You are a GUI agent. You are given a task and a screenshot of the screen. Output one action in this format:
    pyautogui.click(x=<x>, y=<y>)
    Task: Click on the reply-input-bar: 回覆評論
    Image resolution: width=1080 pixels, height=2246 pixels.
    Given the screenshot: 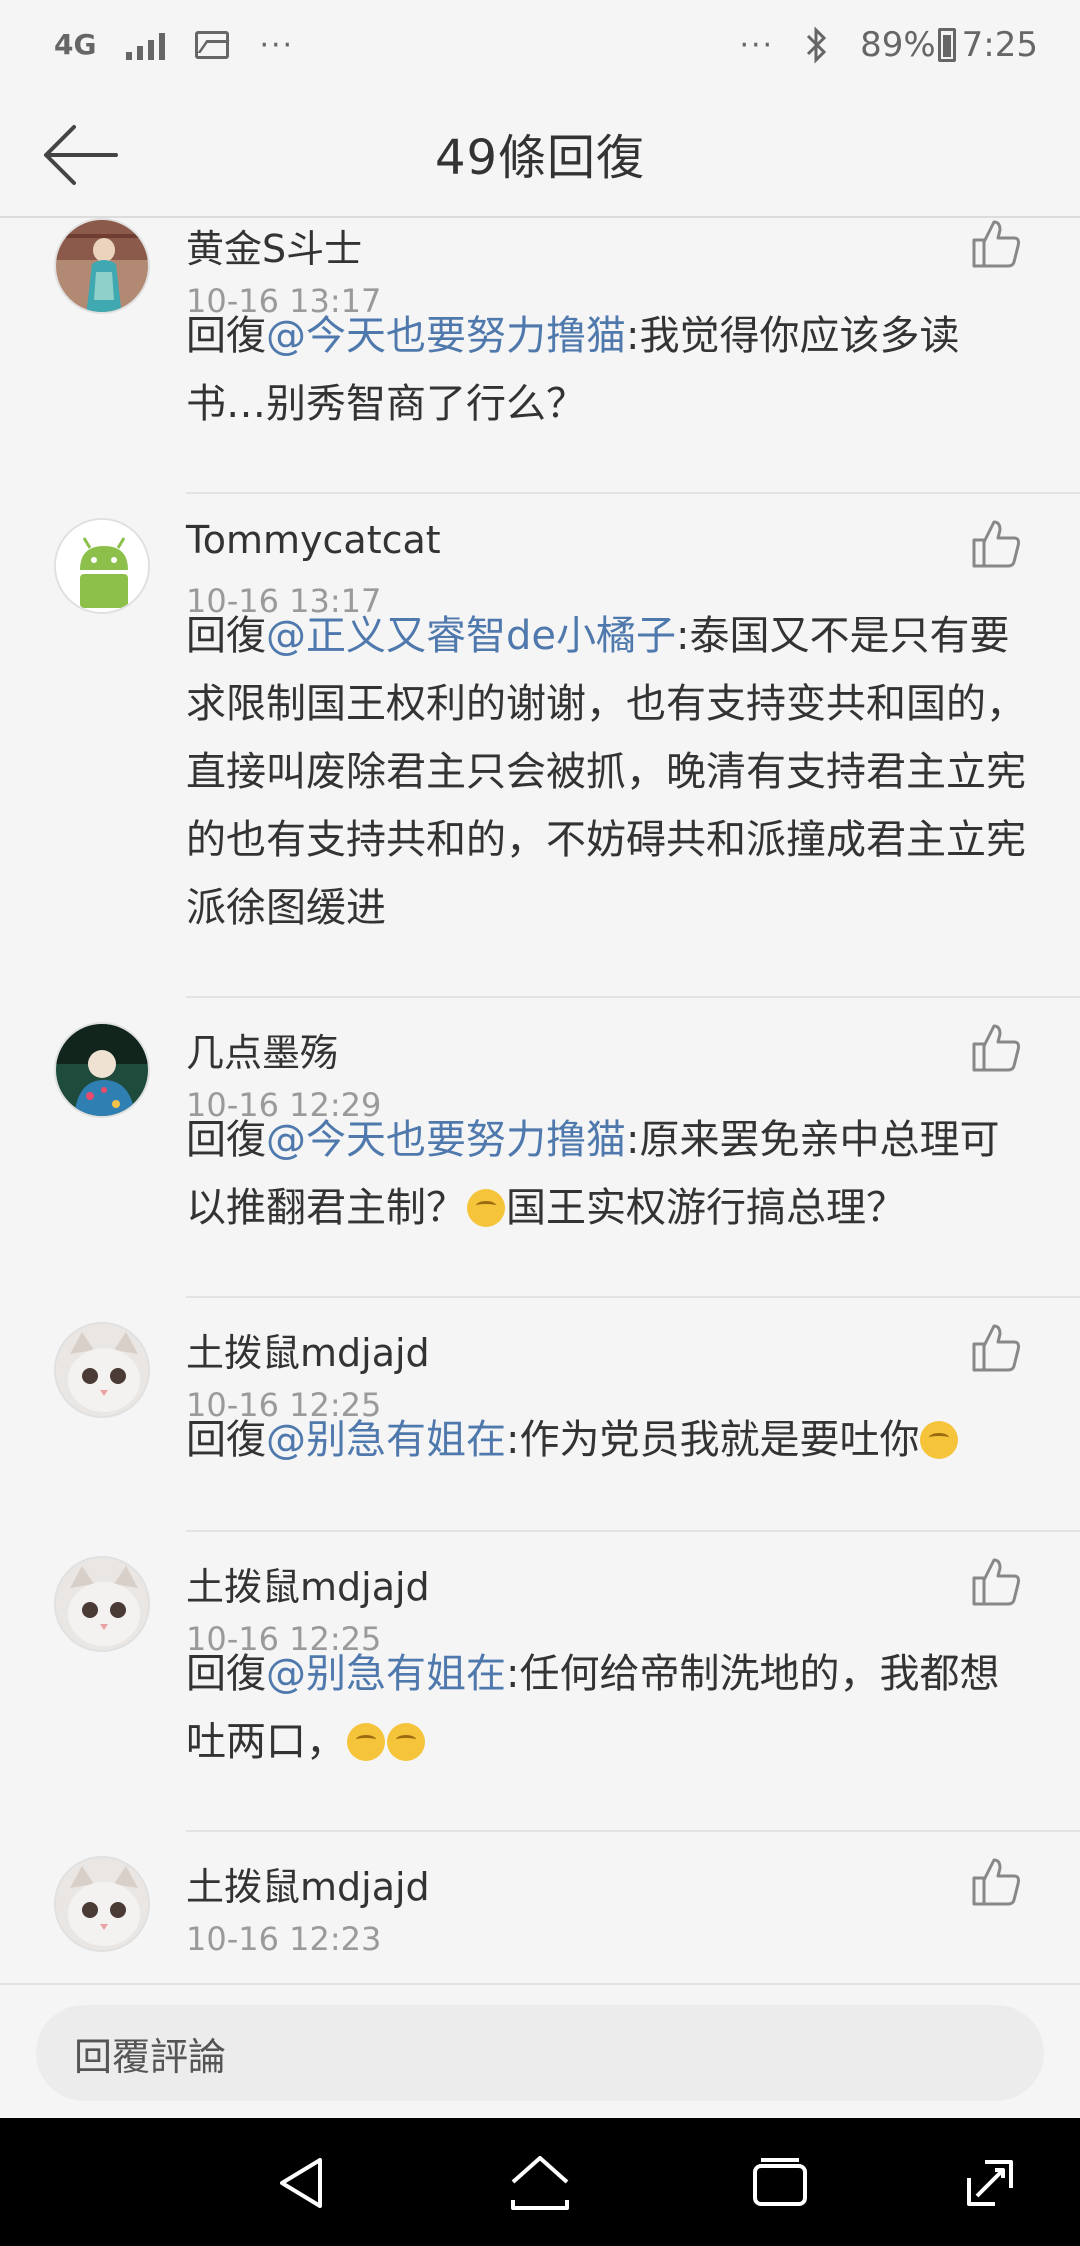 What is the action you would take?
    pyautogui.click(x=540, y=2050)
    